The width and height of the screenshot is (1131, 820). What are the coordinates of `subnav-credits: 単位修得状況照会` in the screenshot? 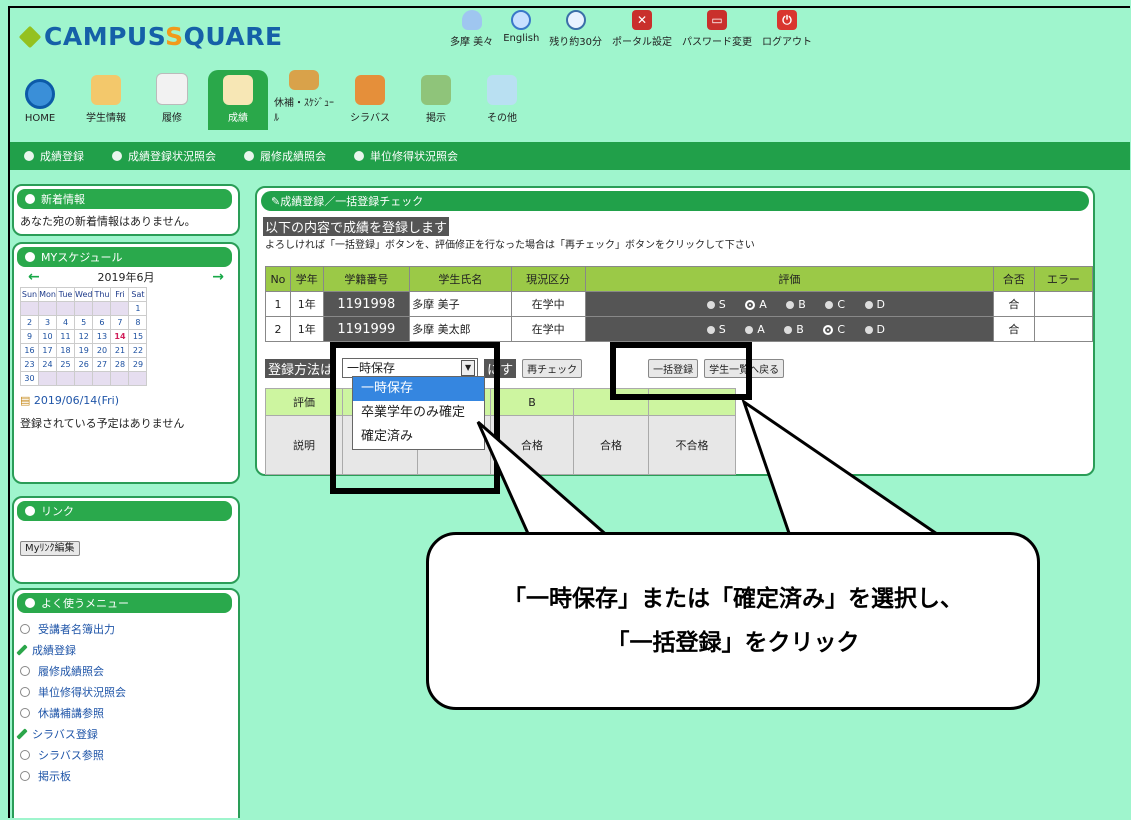 It's located at (406, 156).